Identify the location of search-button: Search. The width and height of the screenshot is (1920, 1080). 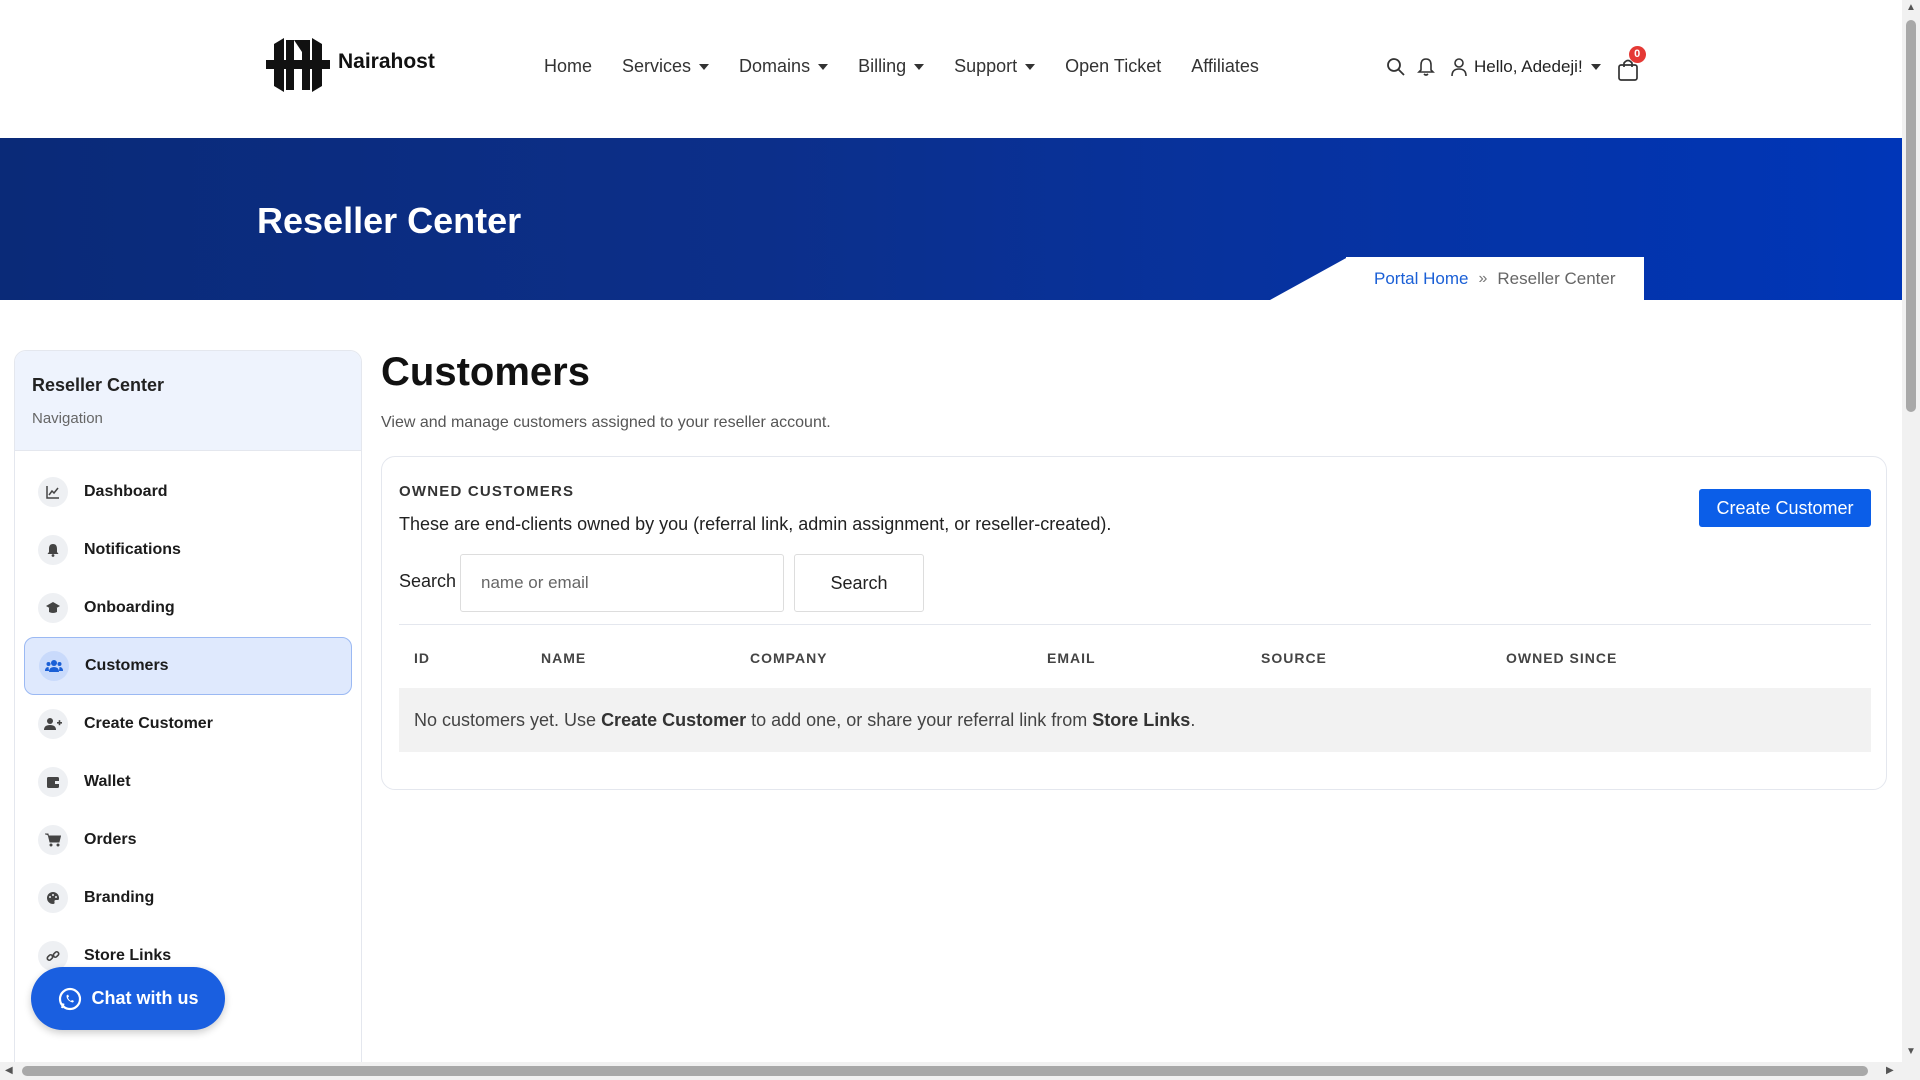
(859, 583).